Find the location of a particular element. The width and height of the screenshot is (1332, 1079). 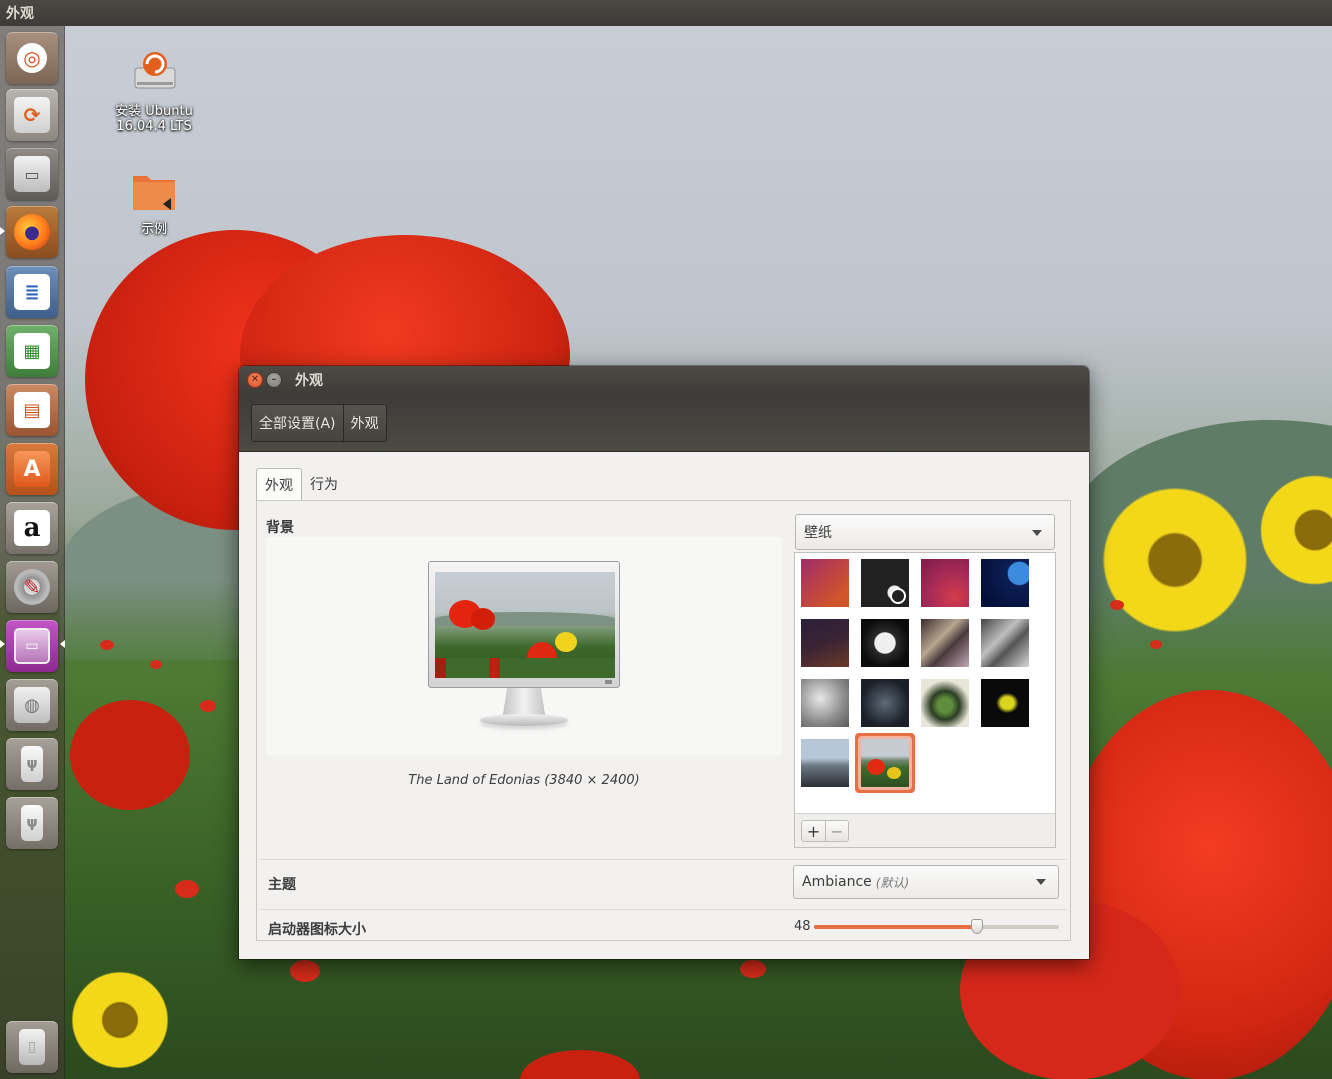

top-panel-title: 外观 is located at coordinates (20, 14).